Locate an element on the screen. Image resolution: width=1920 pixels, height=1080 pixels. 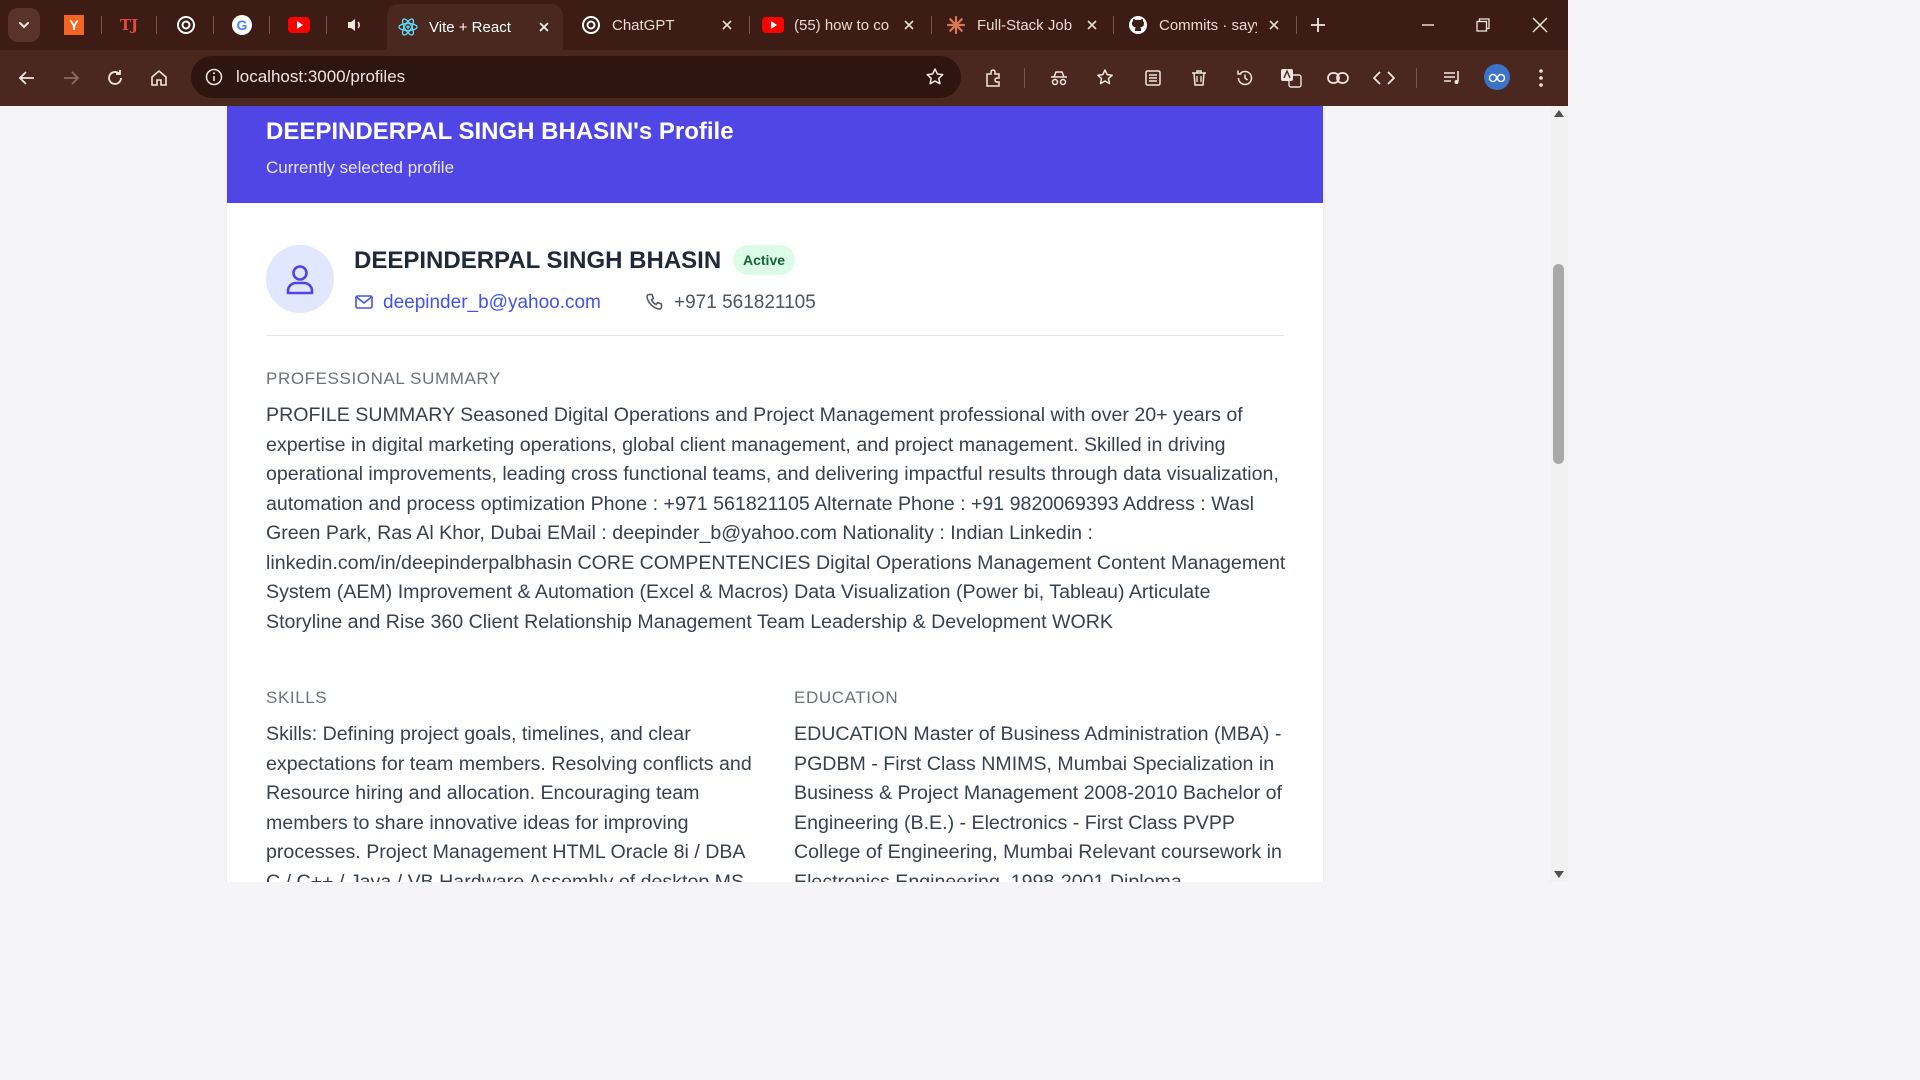
email-link: deepinder_b@yahoo.com is located at coordinates (492, 303).